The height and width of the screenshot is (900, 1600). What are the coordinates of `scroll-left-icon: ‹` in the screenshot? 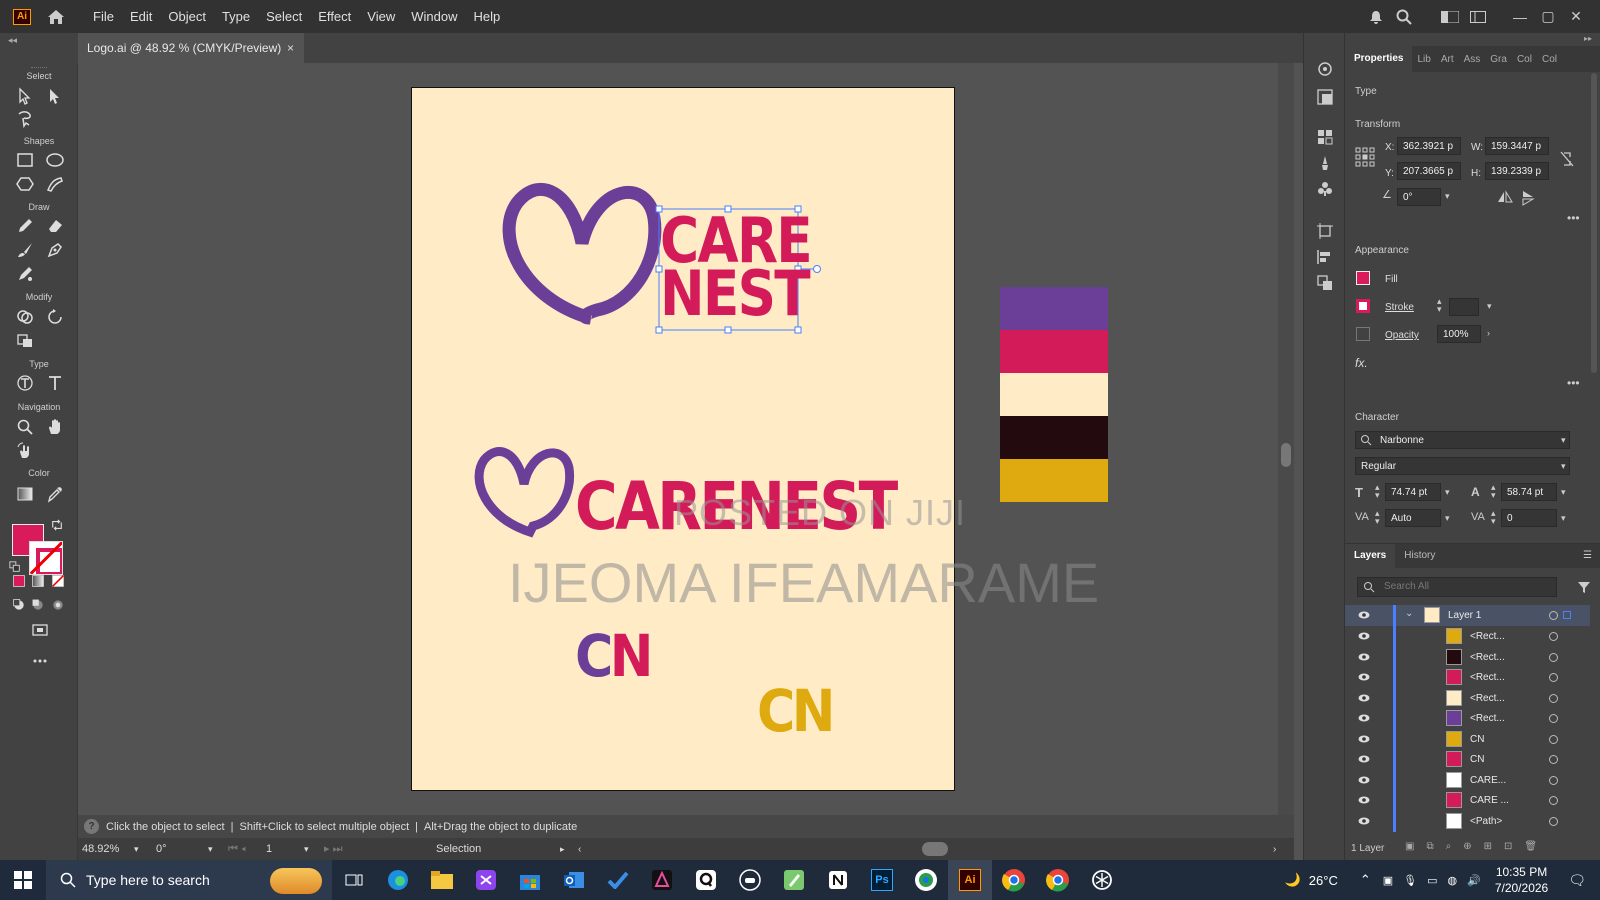 It's located at (579, 849).